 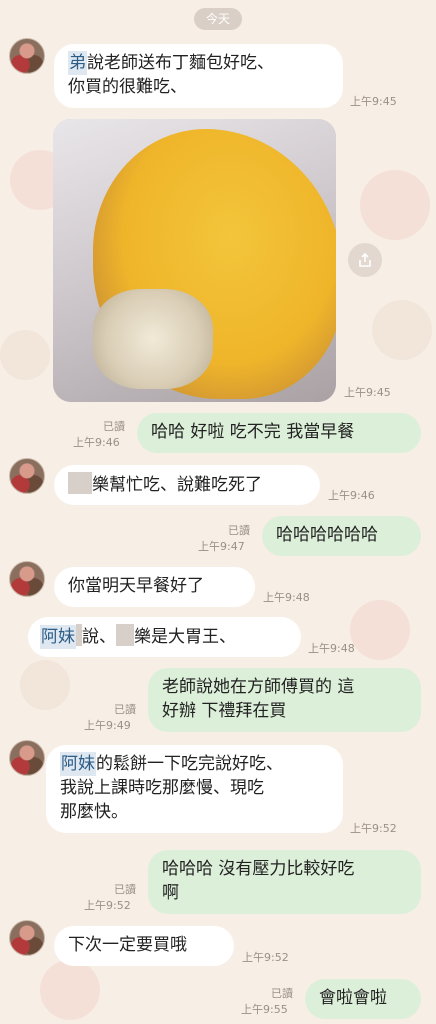 I want to click on name-tag: 弟, so click(x=77, y=63).